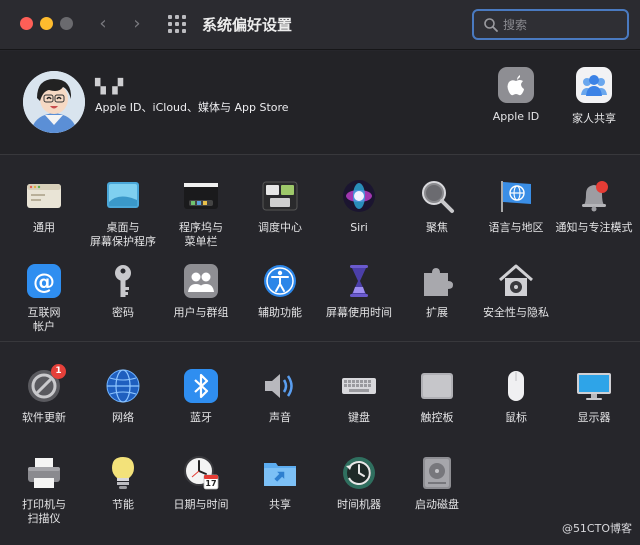 Image resolution: width=640 pixels, height=545 pixels. Describe the element at coordinates (211, 483) in the screenshot. I see `calendar-day: 17` at that location.